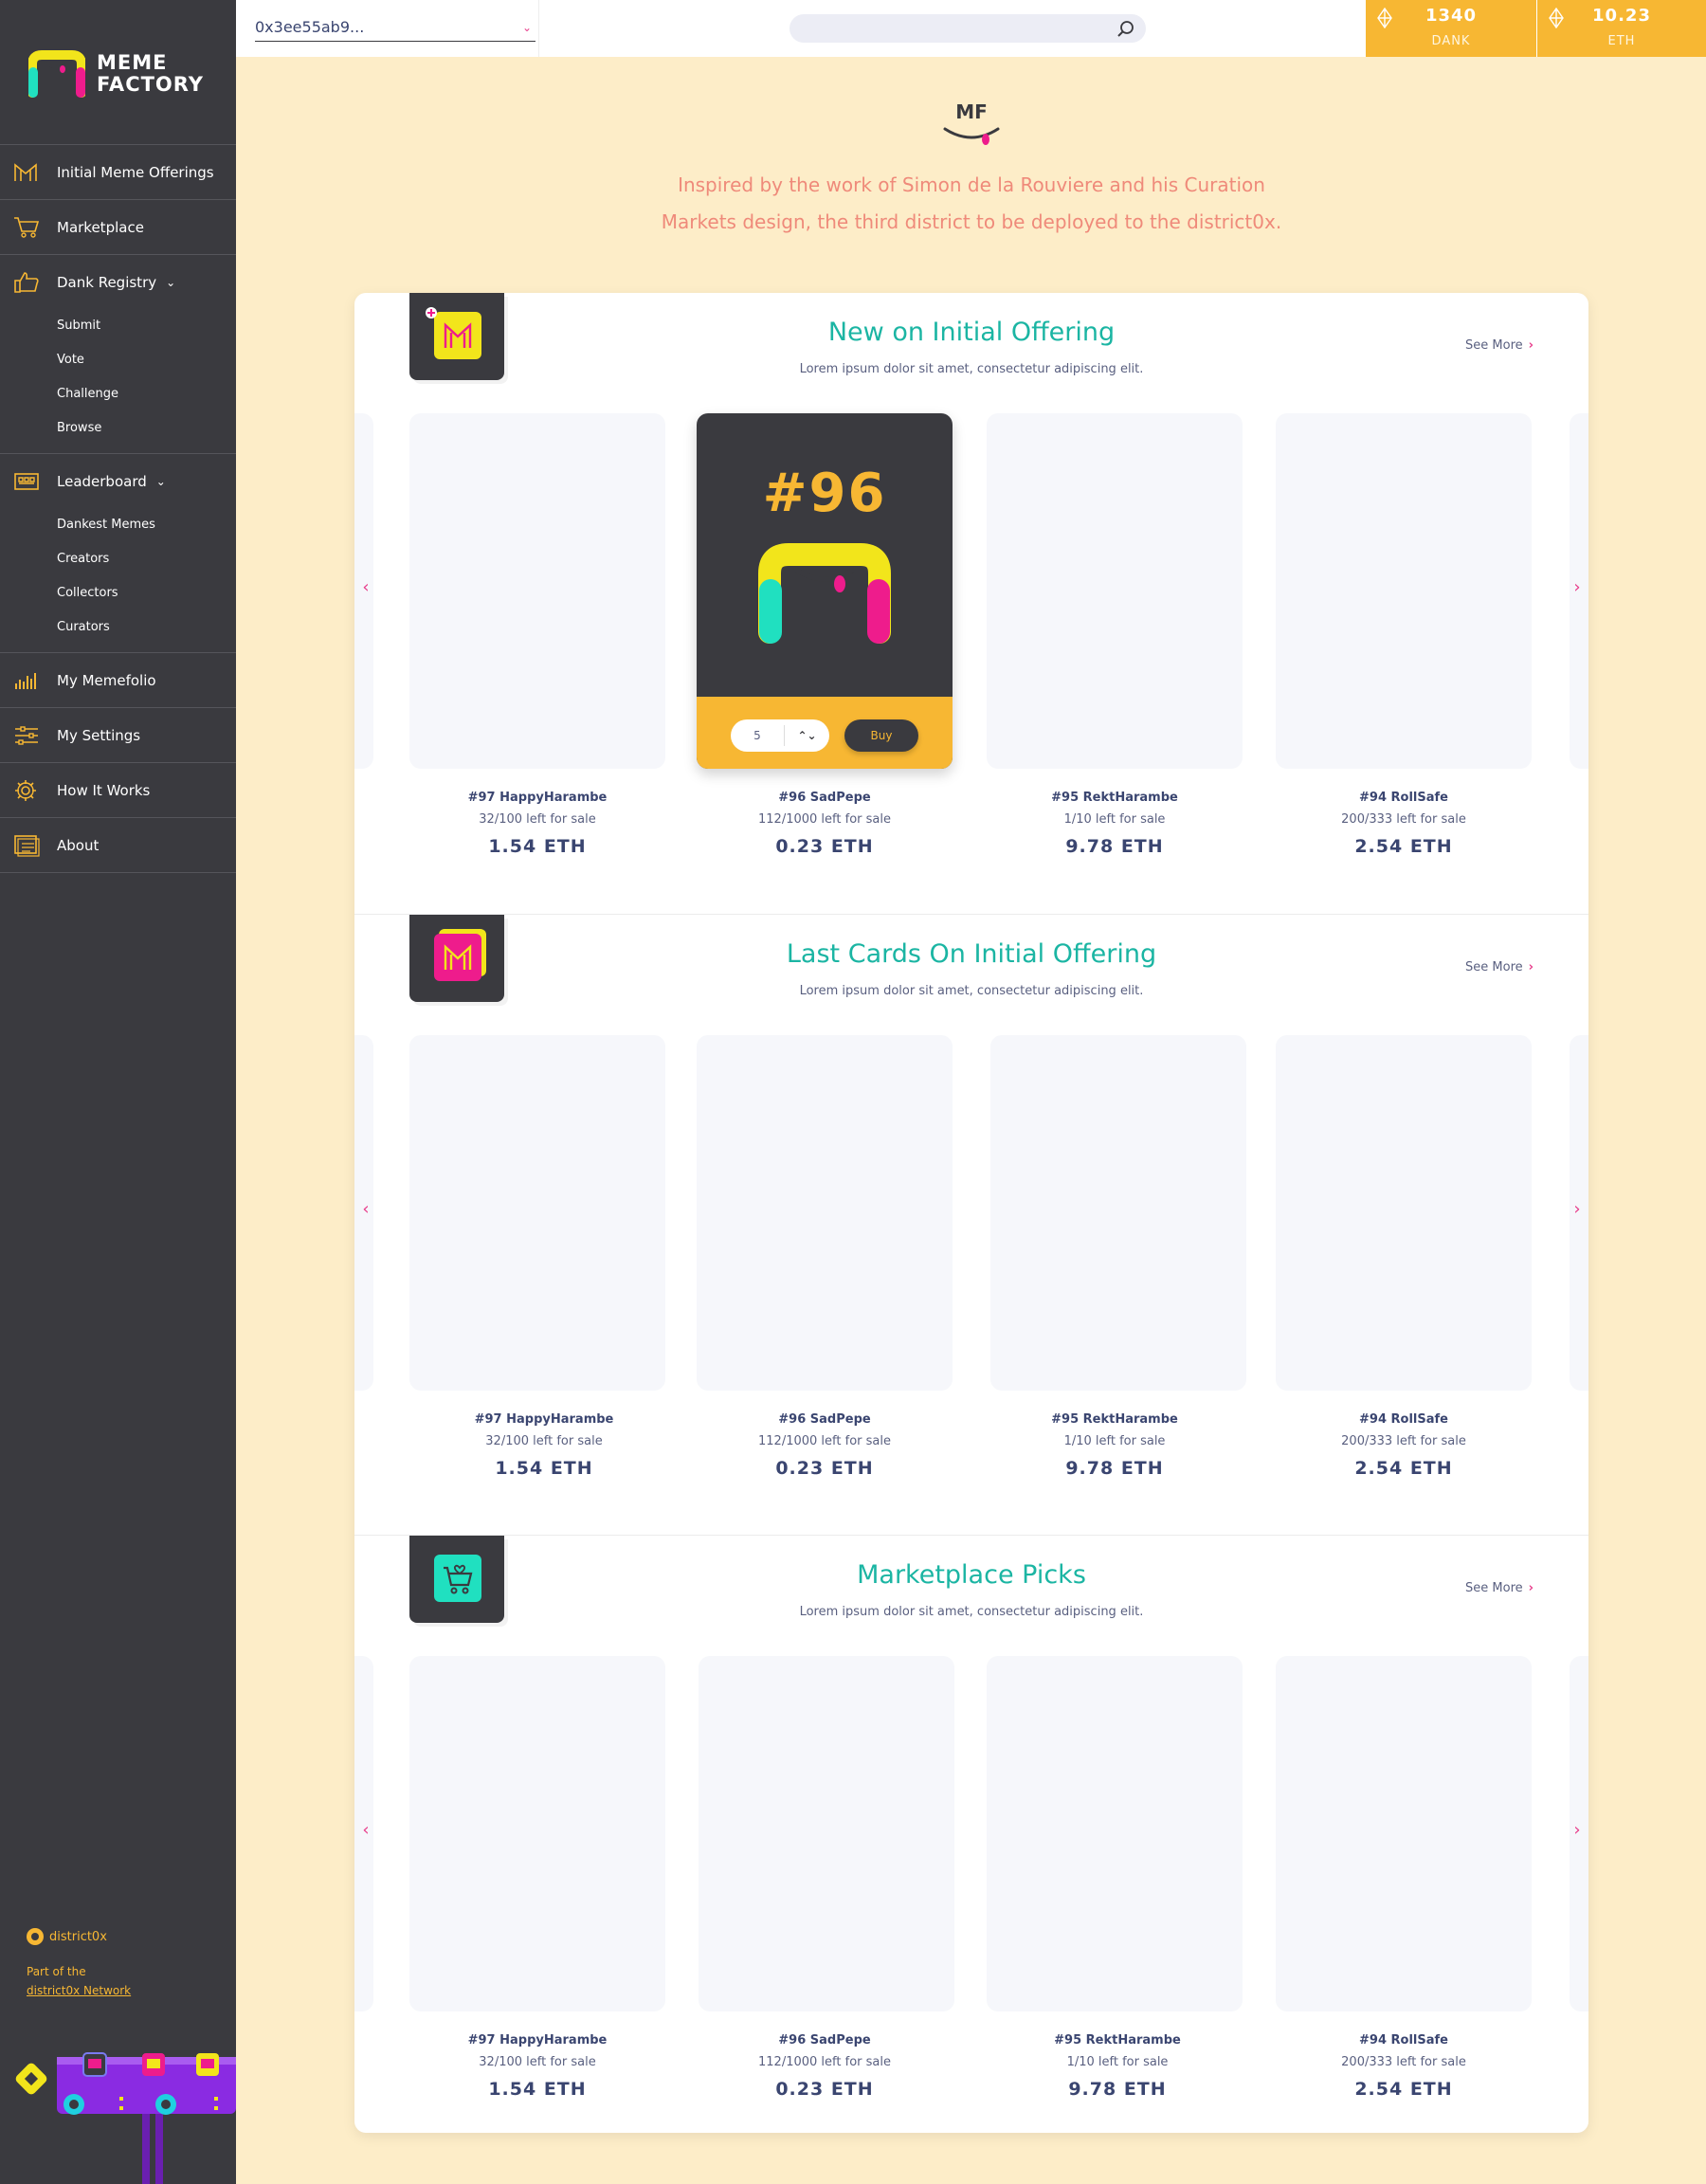 The width and height of the screenshot is (1706, 2184). I want to click on document-icon, so click(28, 845).